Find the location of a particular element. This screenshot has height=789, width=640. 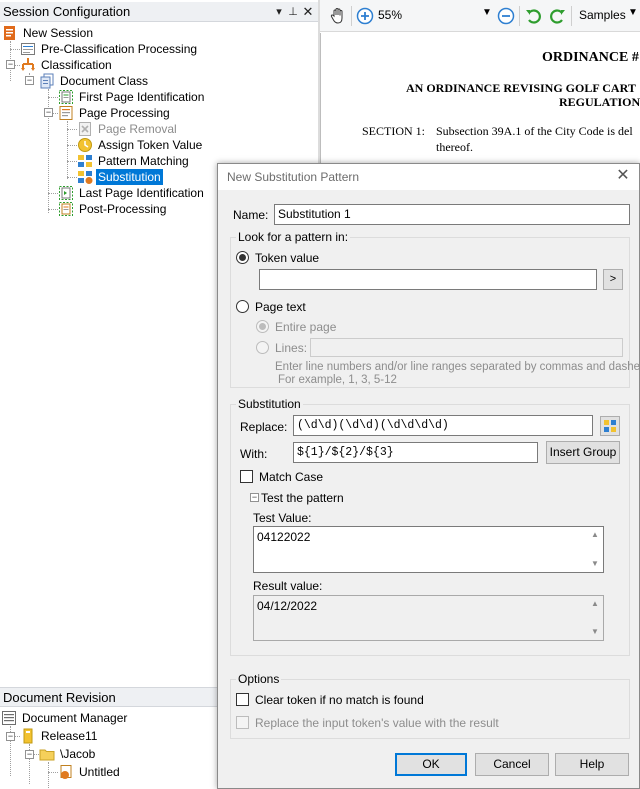

rotate-left-icon is located at coordinates (534, 16).